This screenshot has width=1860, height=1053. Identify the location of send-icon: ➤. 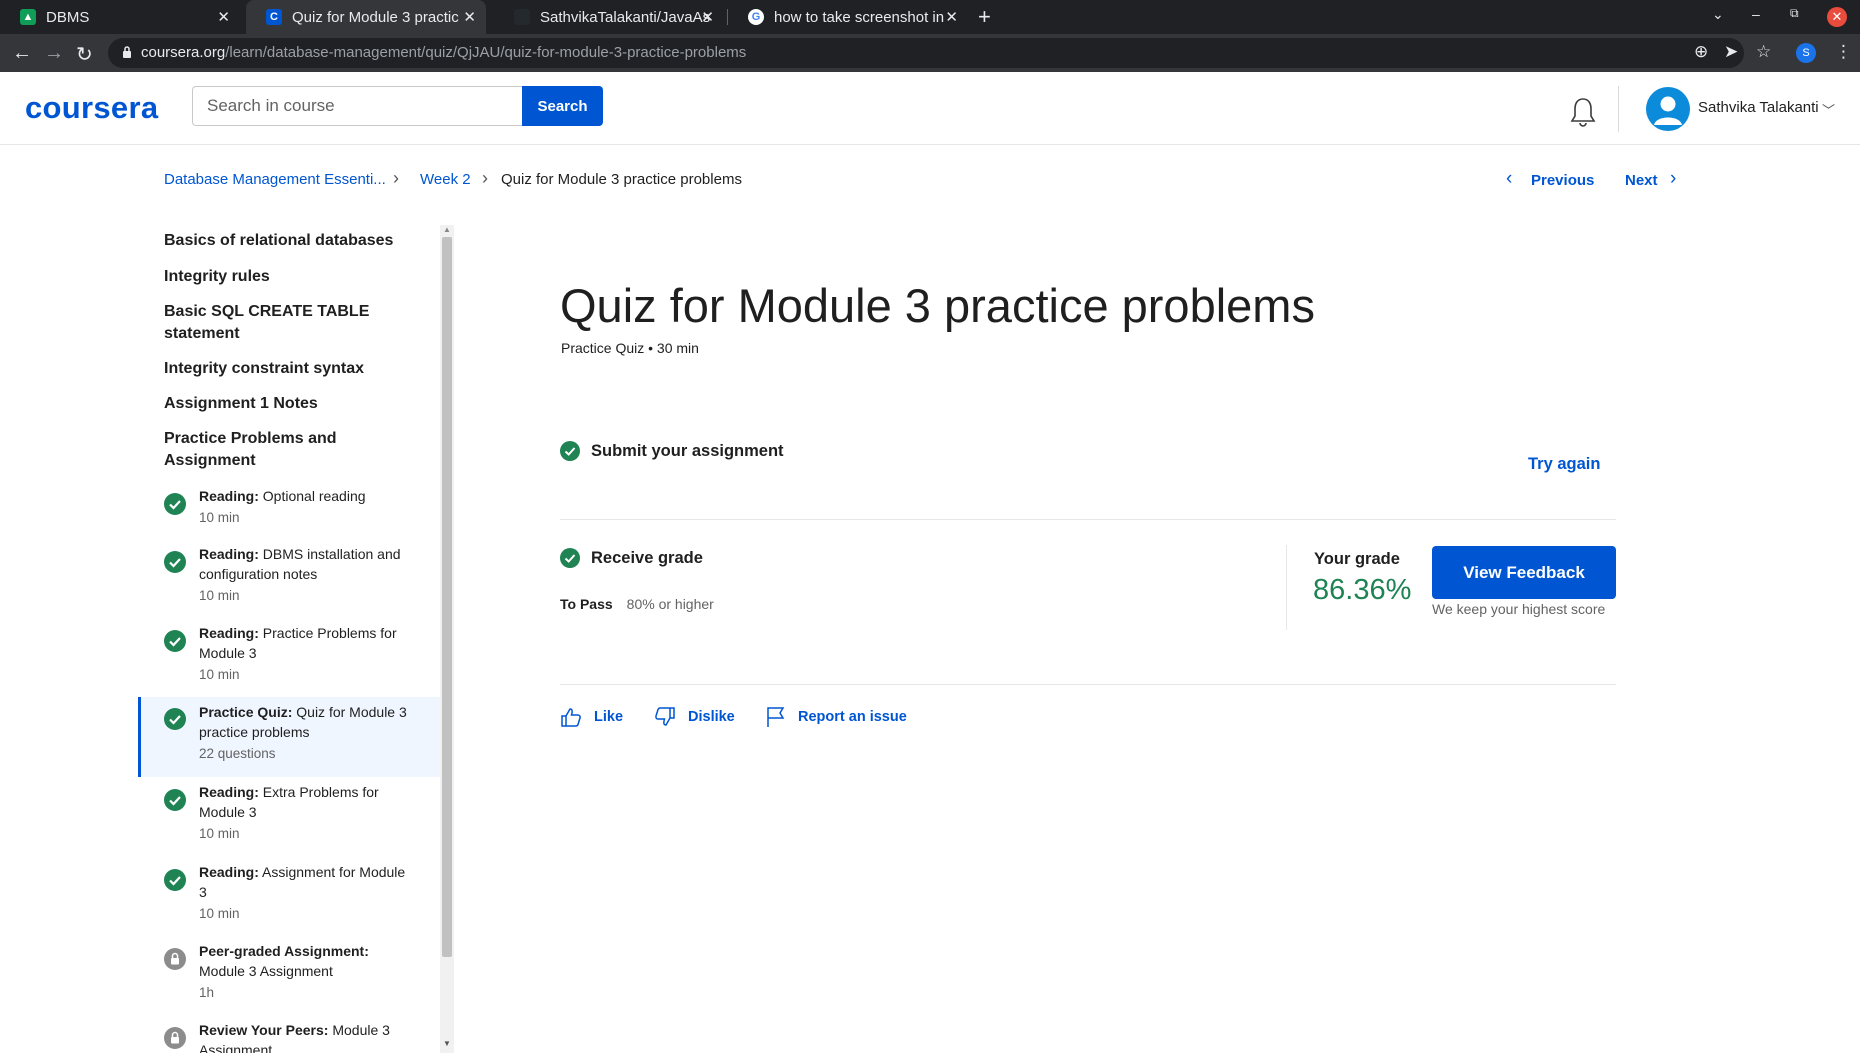
(1731, 52).